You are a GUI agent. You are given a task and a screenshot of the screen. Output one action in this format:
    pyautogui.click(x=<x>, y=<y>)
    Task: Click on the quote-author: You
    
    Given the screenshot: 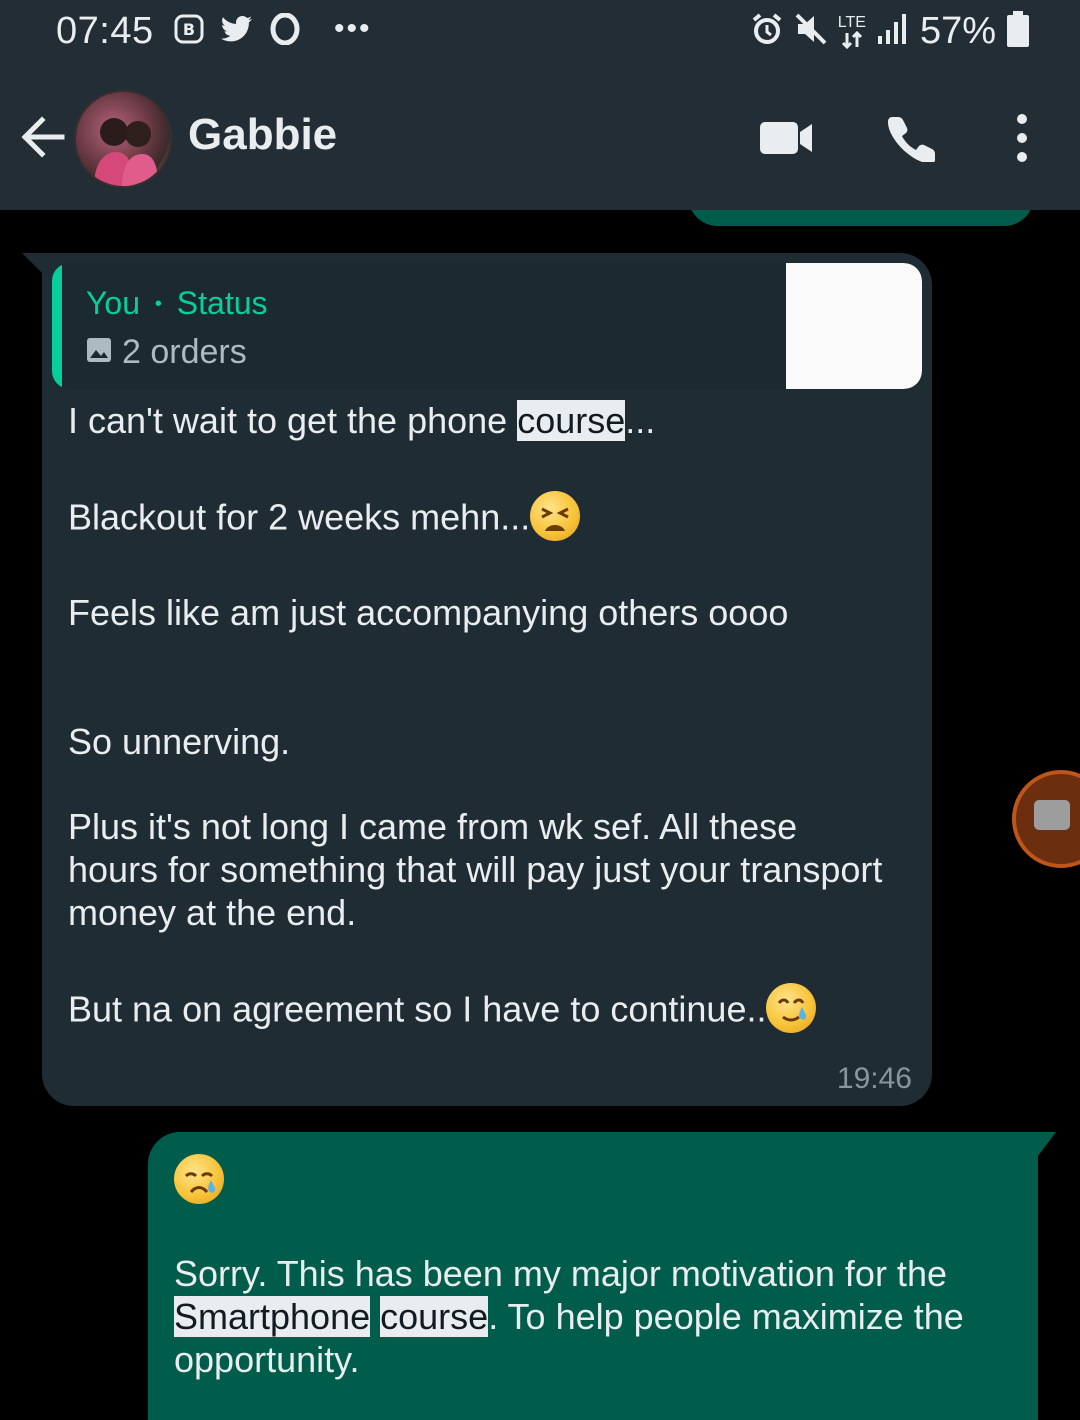 What is the action you would take?
    pyautogui.click(x=113, y=303)
    